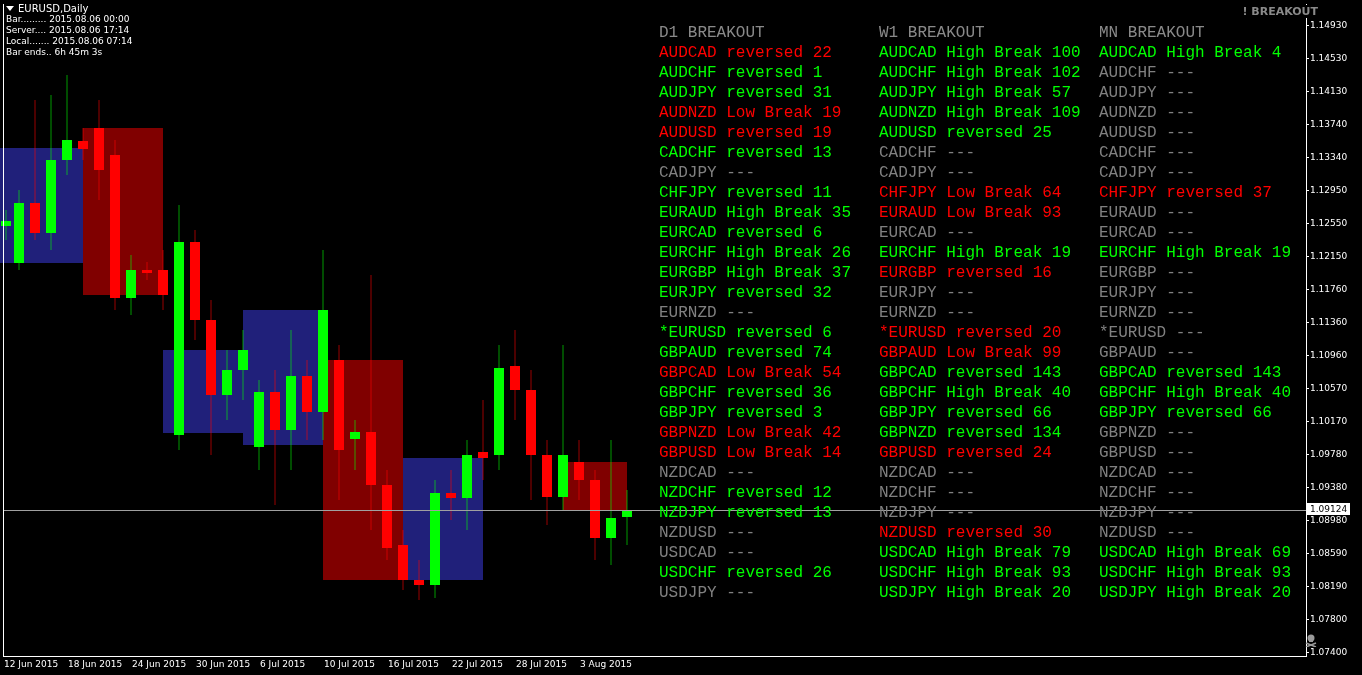 This screenshot has height=675, width=1362. What do you see at coordinates (542, 664) in the screenshot?
I see `date-label: 28 Jul 2015` at bounding box center [542, 664].